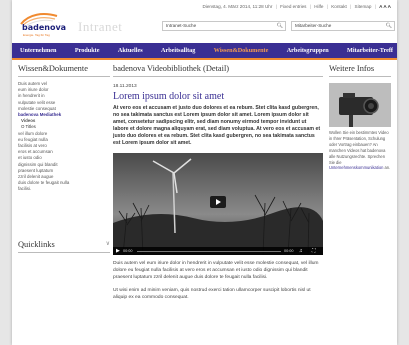 This screenshot has width=409, height=345. What do you see at coordinates (181, 25) in the screenshot?
I see `intranet-search-placeholder: Intranet-Suche` at bounding box center [181, 25].